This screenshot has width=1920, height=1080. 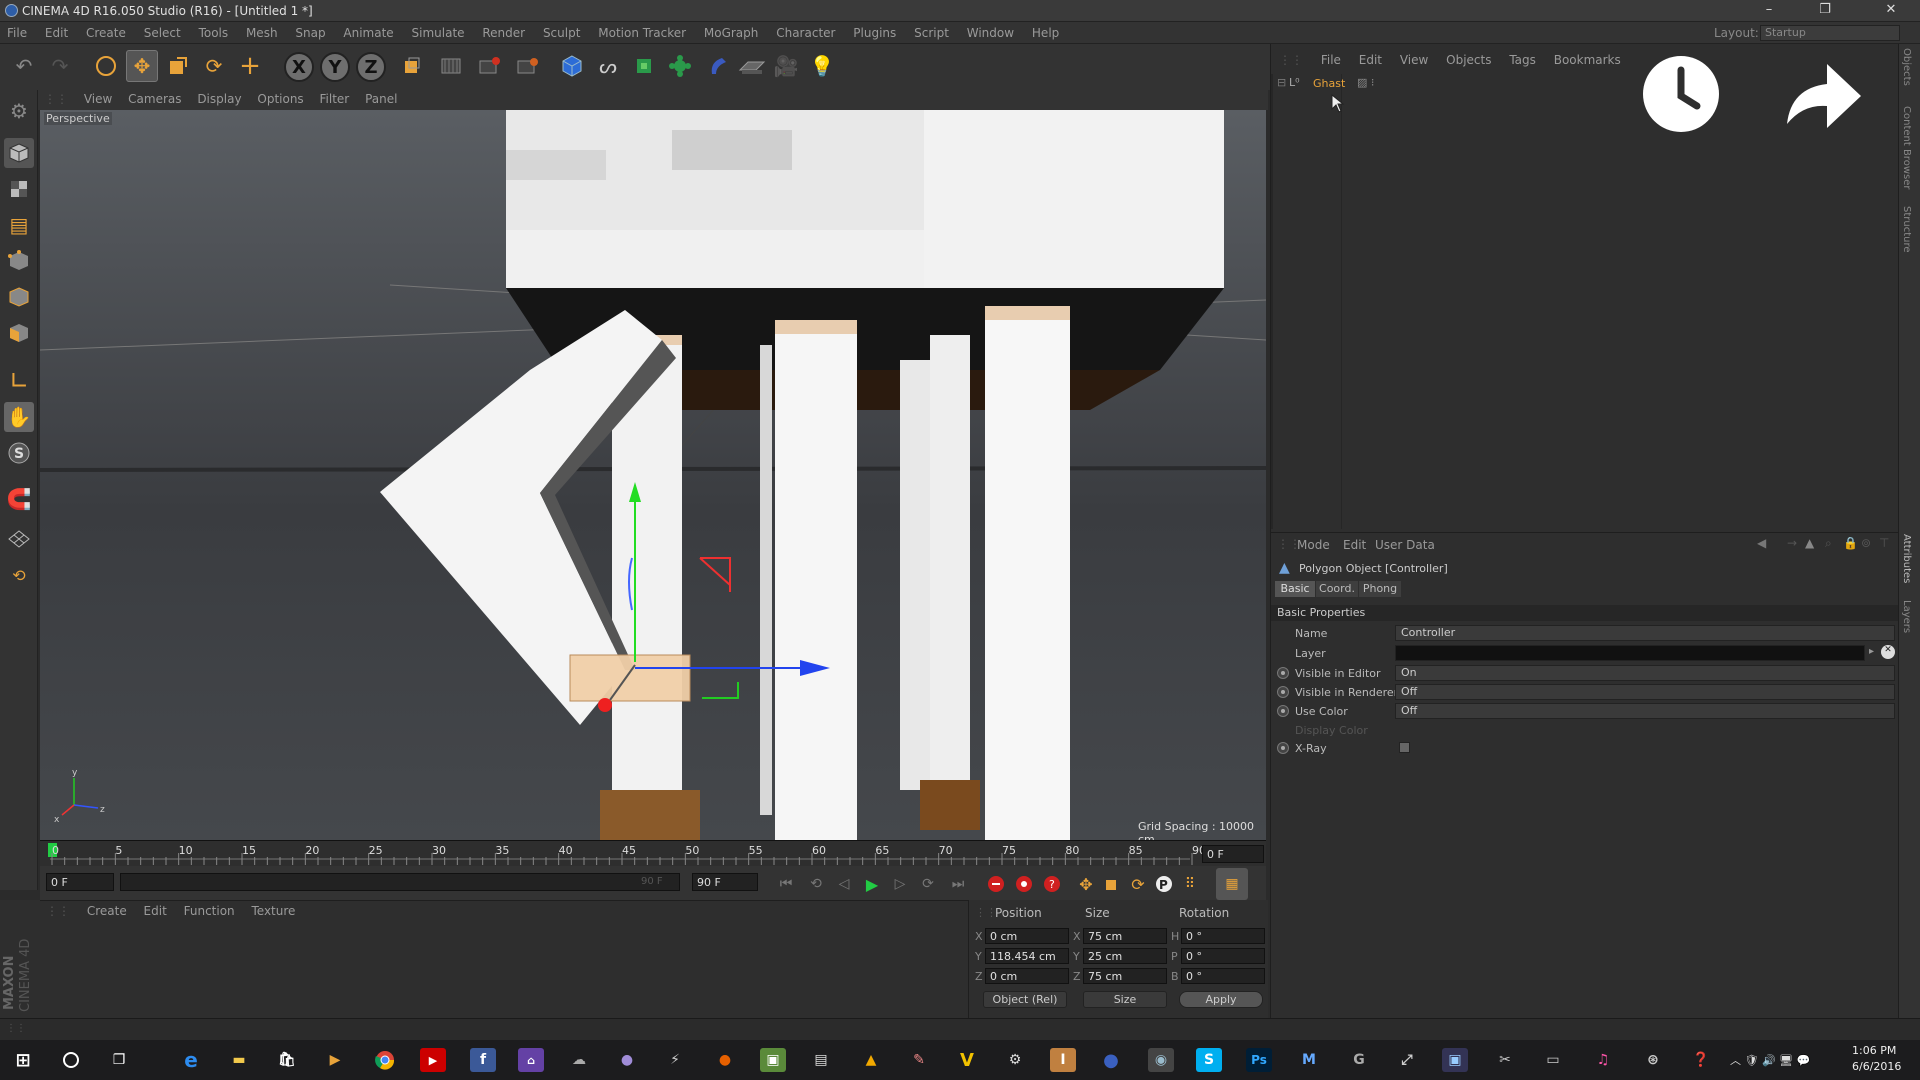 What do you see at coordinates (239, 1060) in the screenshot?
I see `file-explorer-icon: ▬` at bounding box center [239, 1060].